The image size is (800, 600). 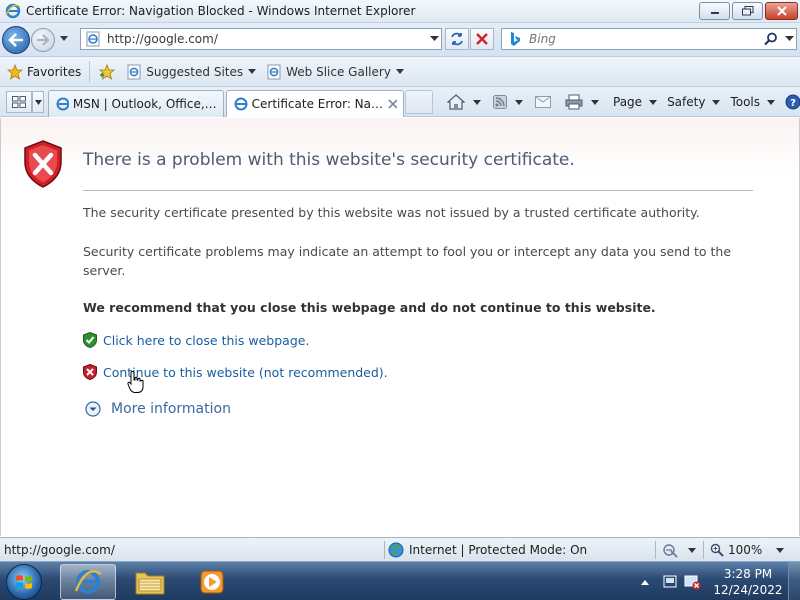 I want to click on show-hidden-icons-icon, so click(x=645, y=582).